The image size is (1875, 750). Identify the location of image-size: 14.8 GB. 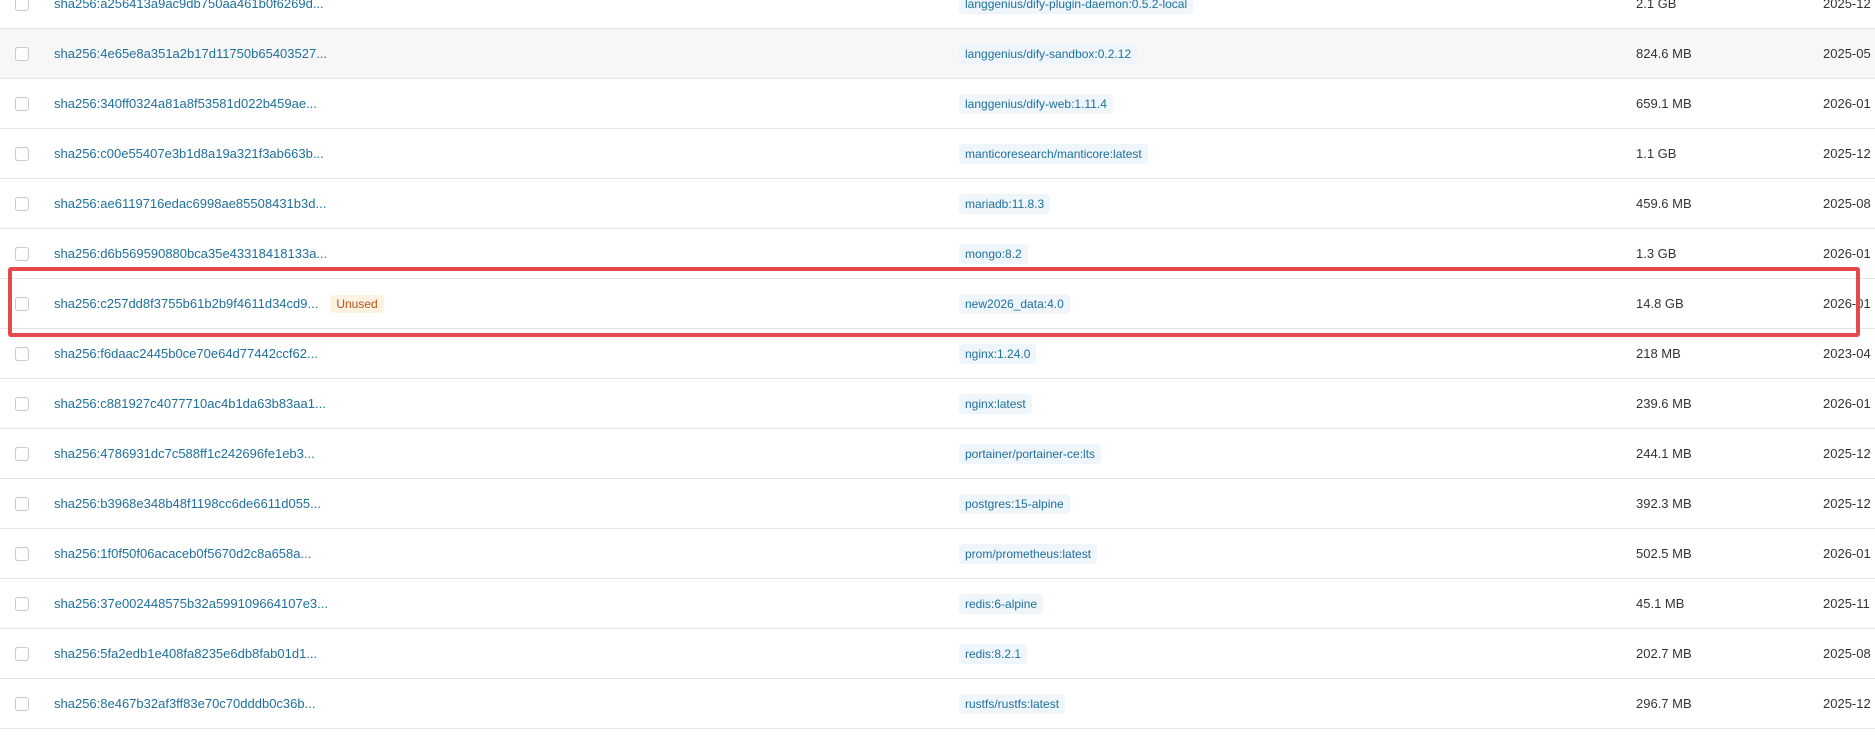
(1660, 303).